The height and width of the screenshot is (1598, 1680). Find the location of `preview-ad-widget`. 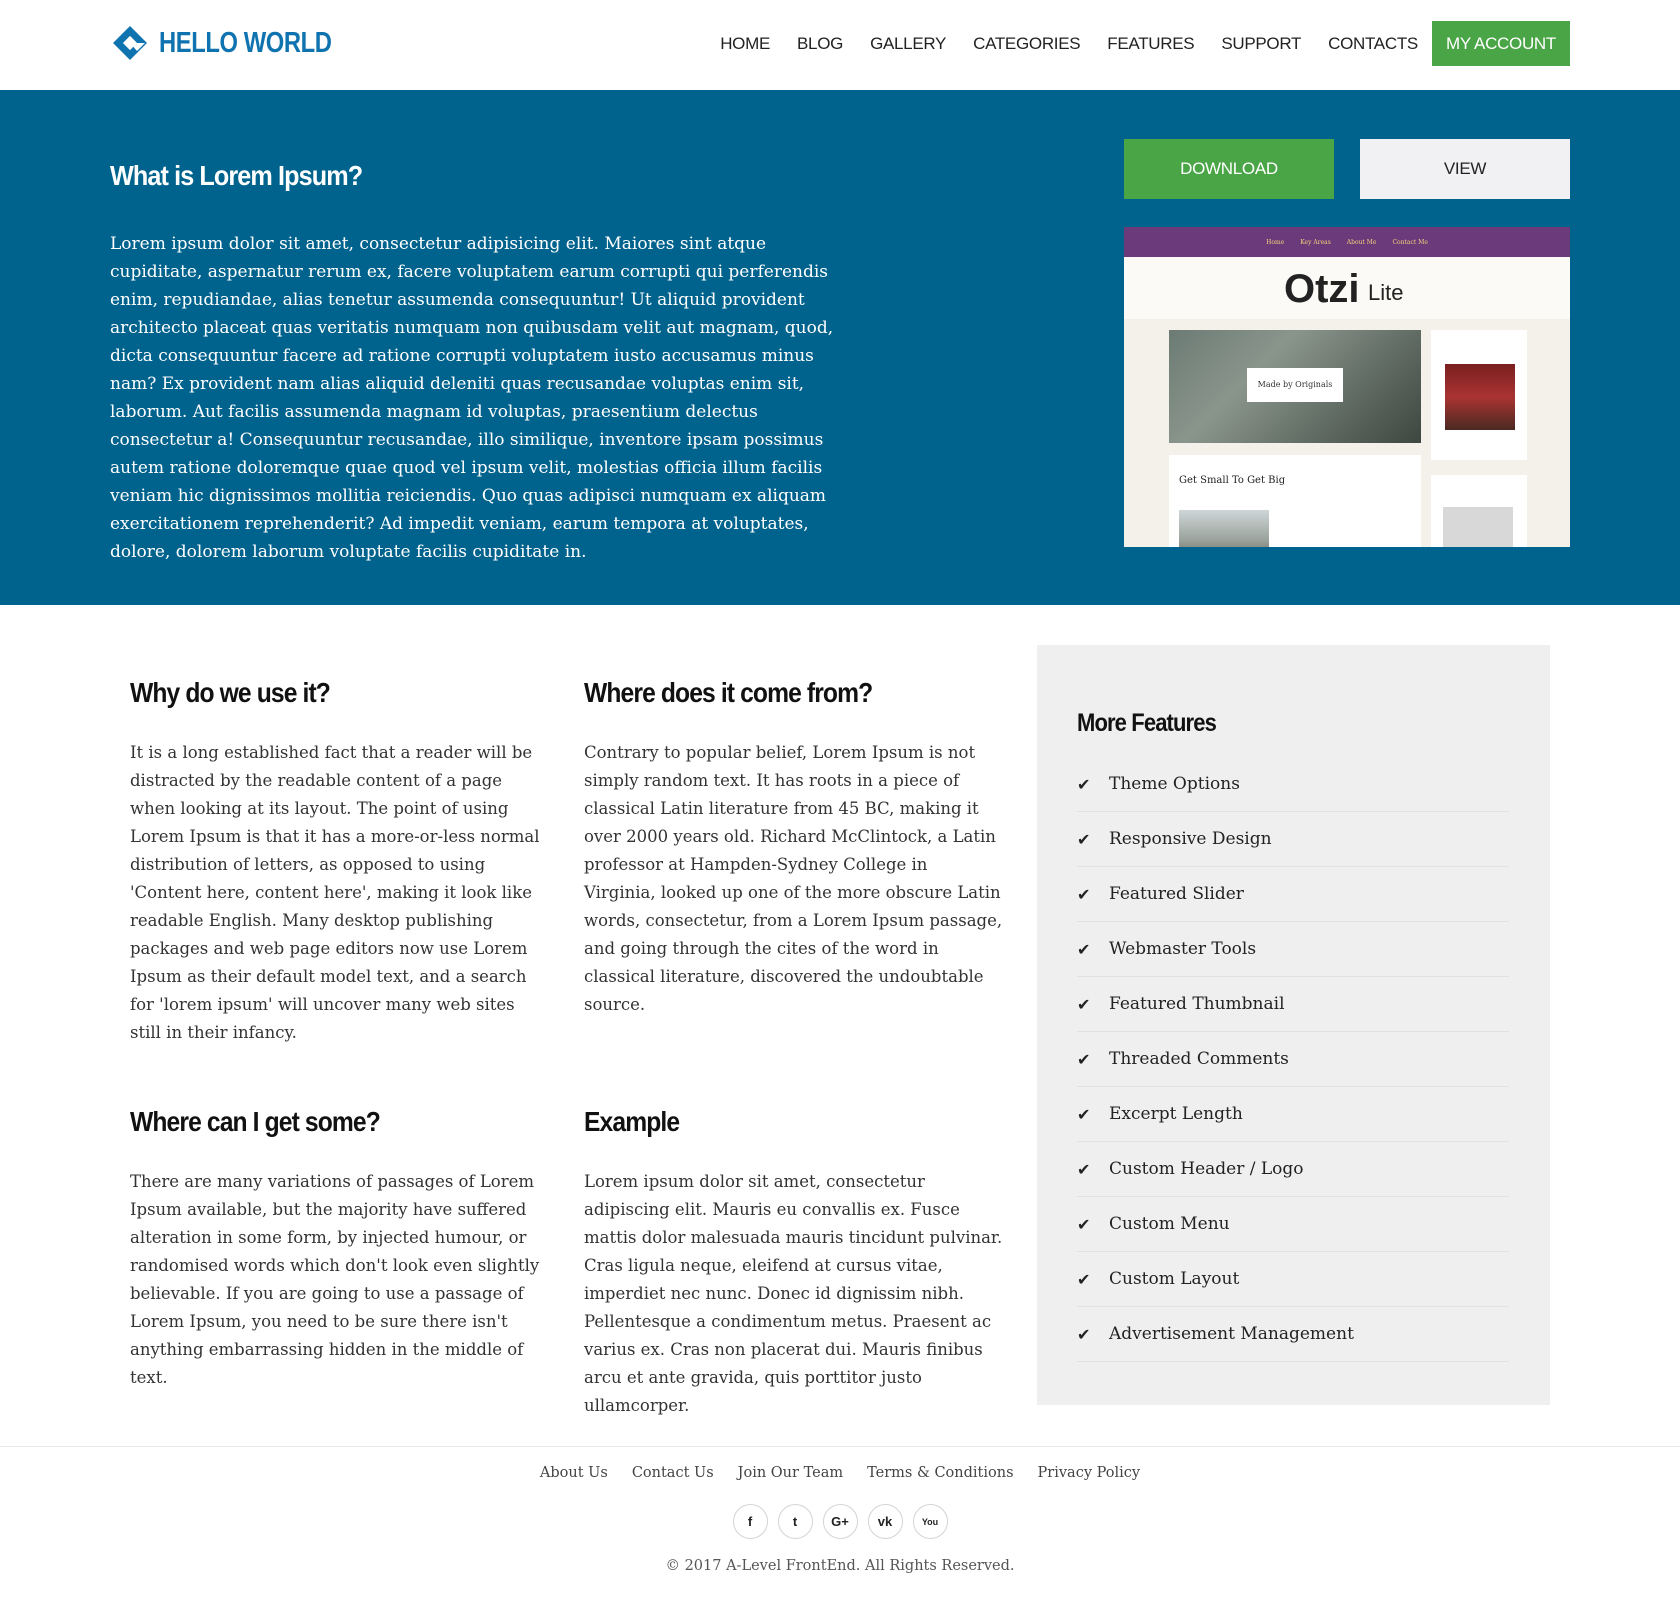

preview-ad-widget is located at coordinates (1479, 511).